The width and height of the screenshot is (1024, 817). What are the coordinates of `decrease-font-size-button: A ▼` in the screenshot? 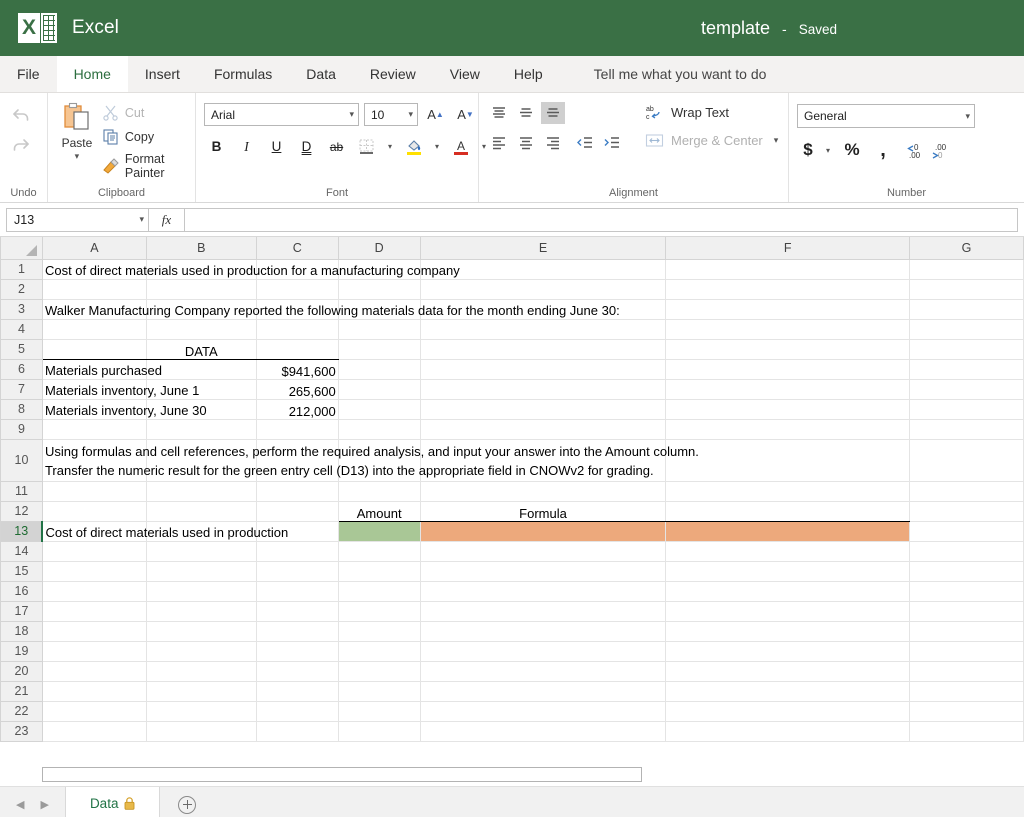 It's located at (465, 114).